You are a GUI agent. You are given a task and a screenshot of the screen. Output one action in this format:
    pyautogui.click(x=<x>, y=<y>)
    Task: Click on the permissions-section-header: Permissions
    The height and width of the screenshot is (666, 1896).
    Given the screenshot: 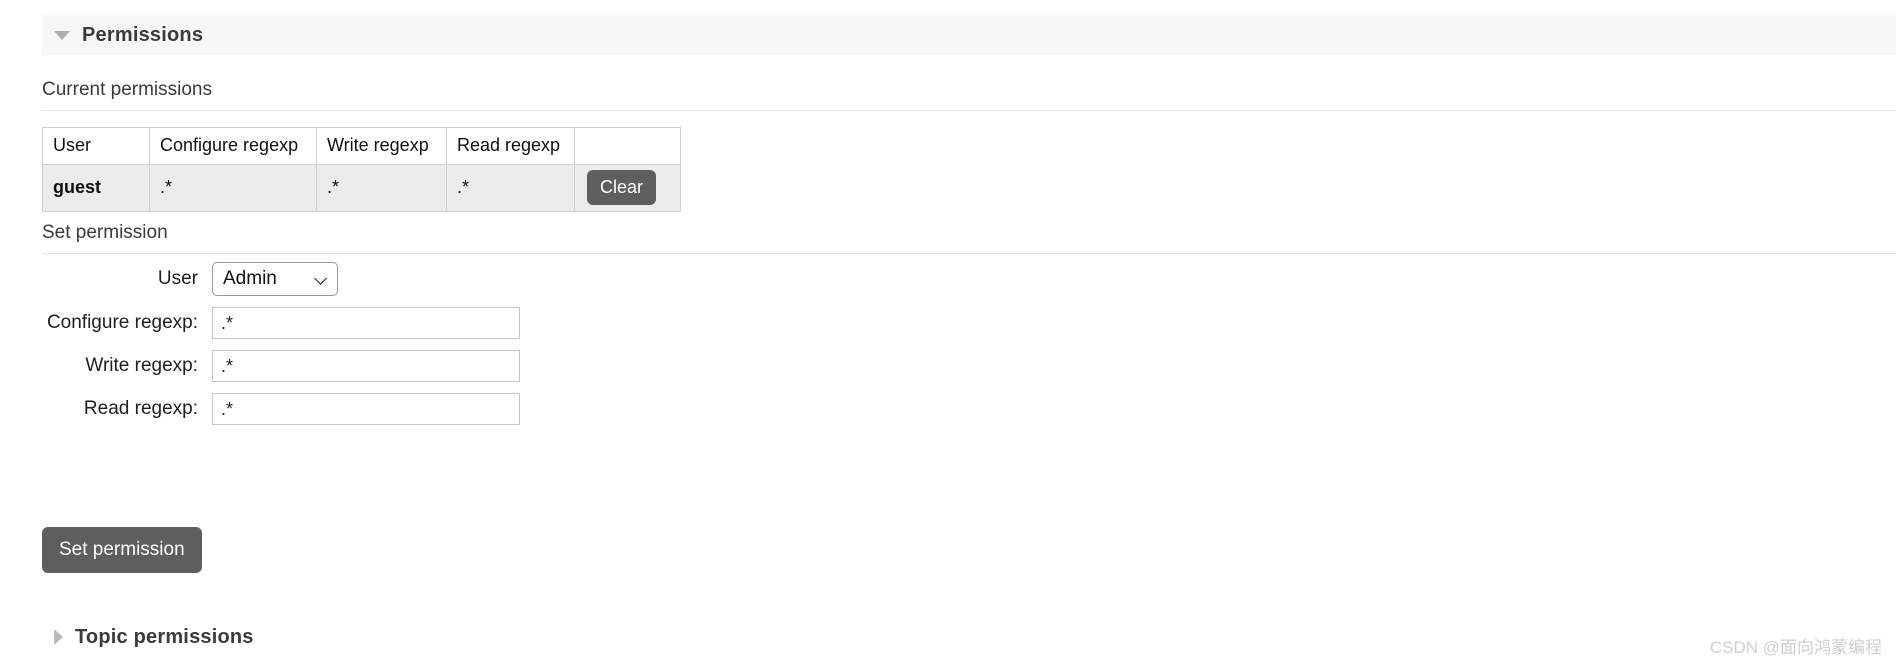 What is the action you would take?
    pyautogui.click(x=969, y=35)
    